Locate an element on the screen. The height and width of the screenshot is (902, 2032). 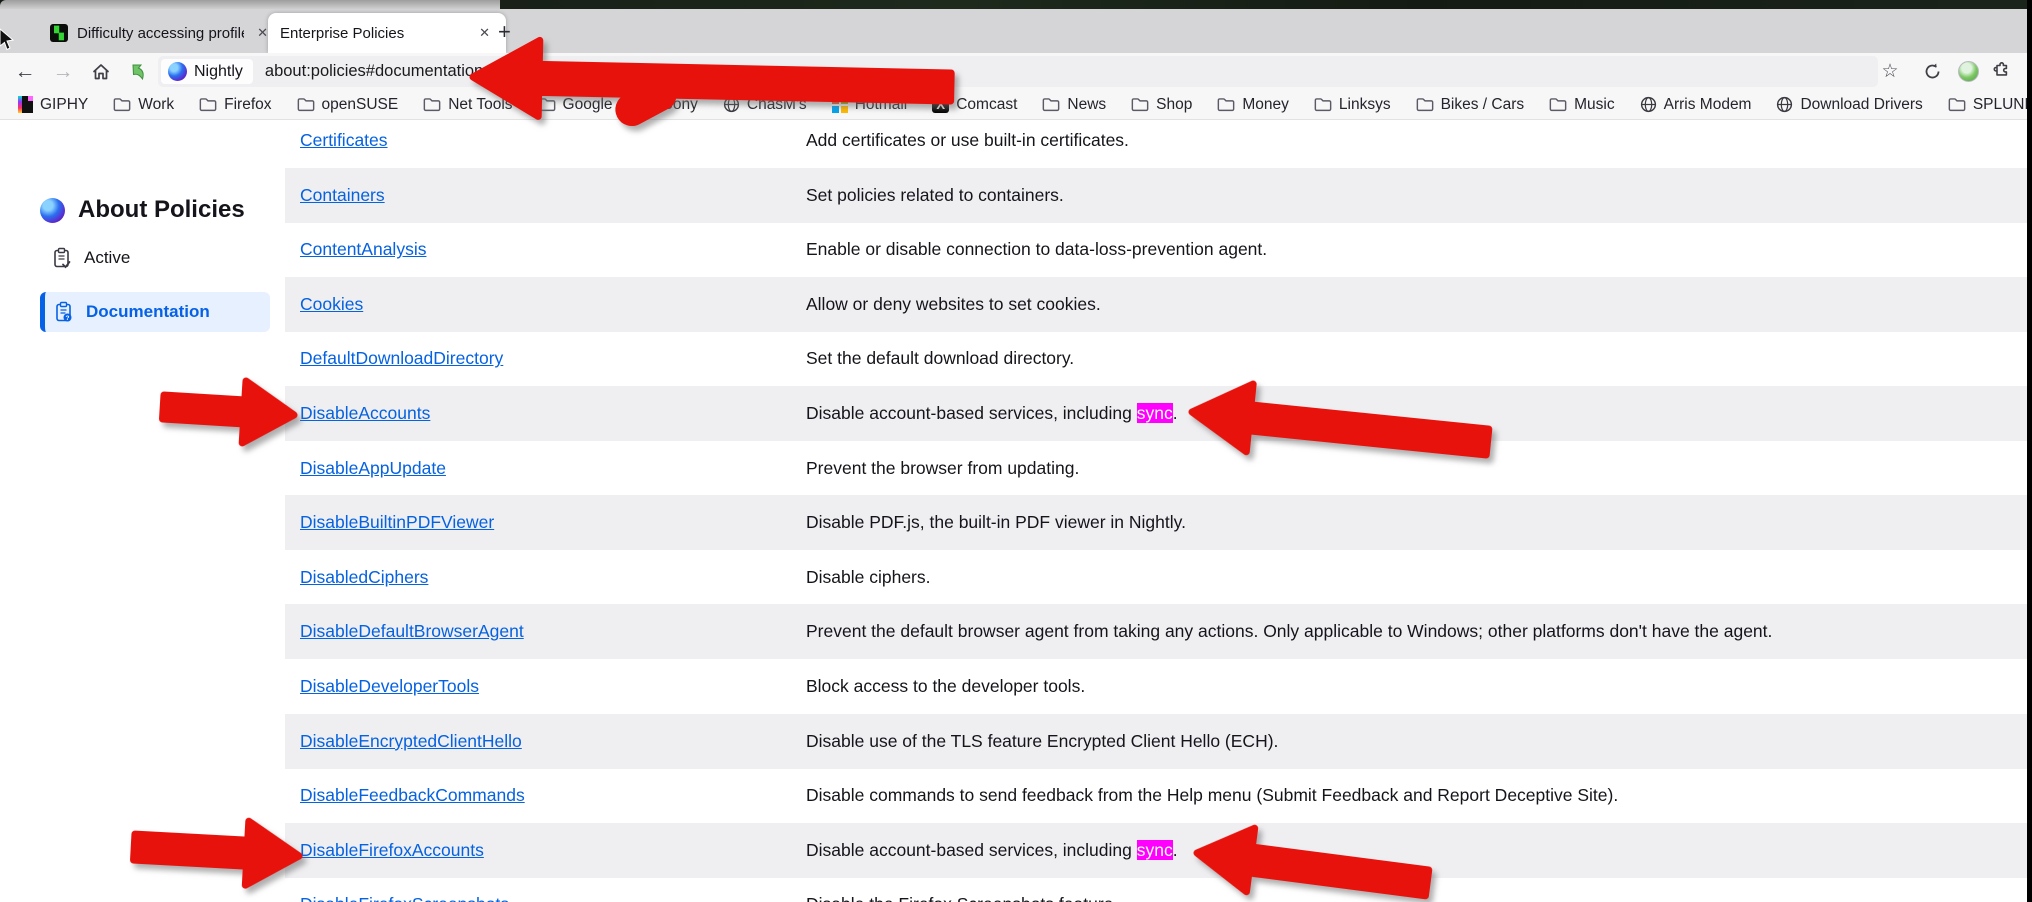
bookmark-label: Work is located at coordinates (156, 104).